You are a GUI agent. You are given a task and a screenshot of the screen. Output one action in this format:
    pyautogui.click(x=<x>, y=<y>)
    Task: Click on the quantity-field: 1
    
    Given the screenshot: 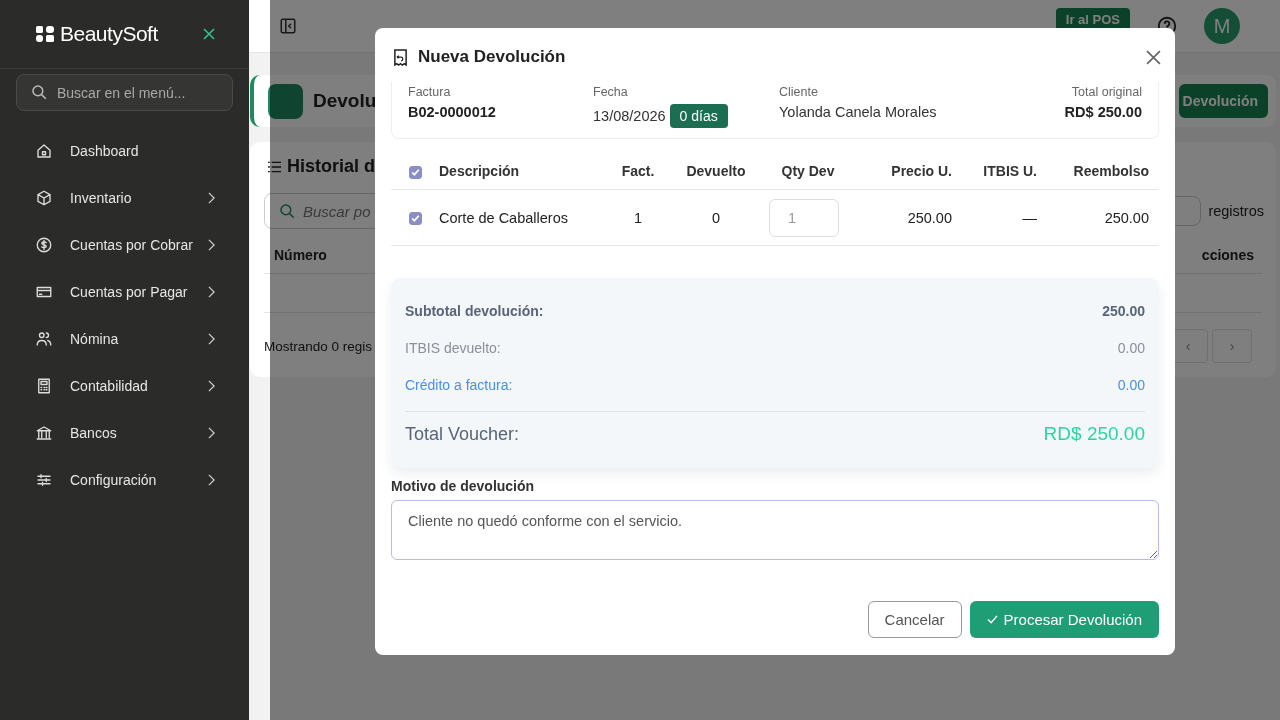 What is the action you would take?
    pyautogui.click(x=804, y=217)
    